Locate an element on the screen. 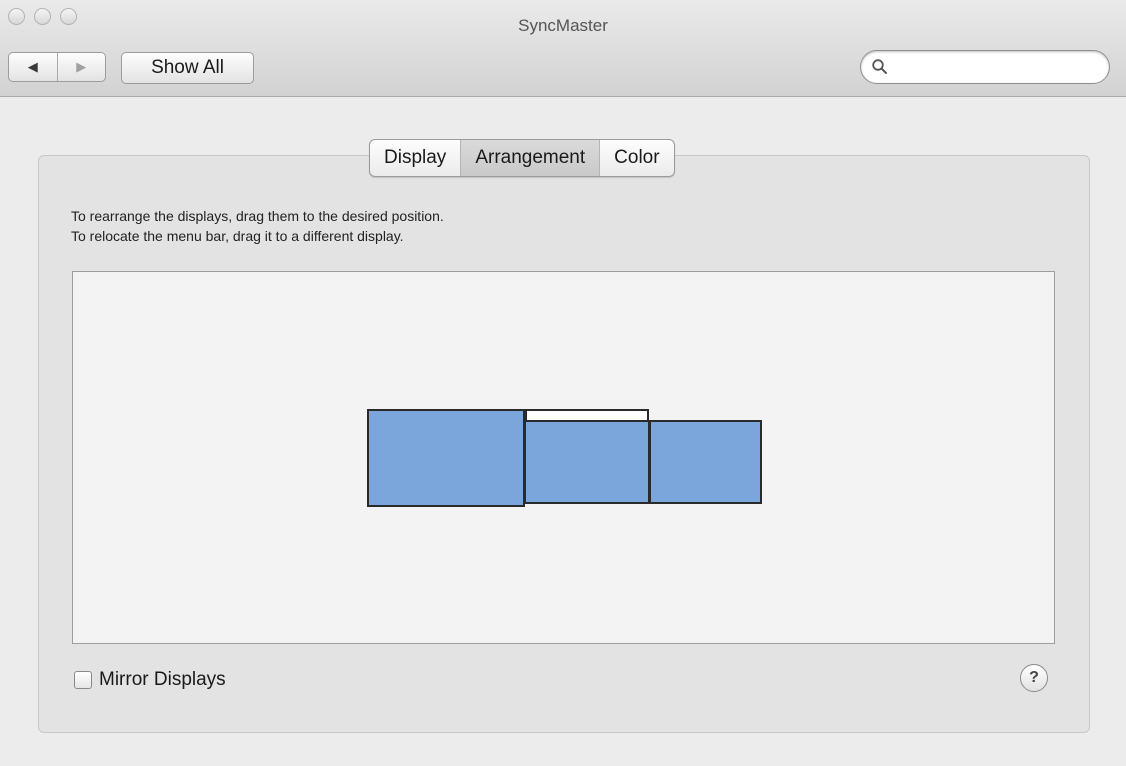 The height and width of the screenshot is (766, 1126). navigation-segment: ◀ ▶ is located at coordinates (57, 67).